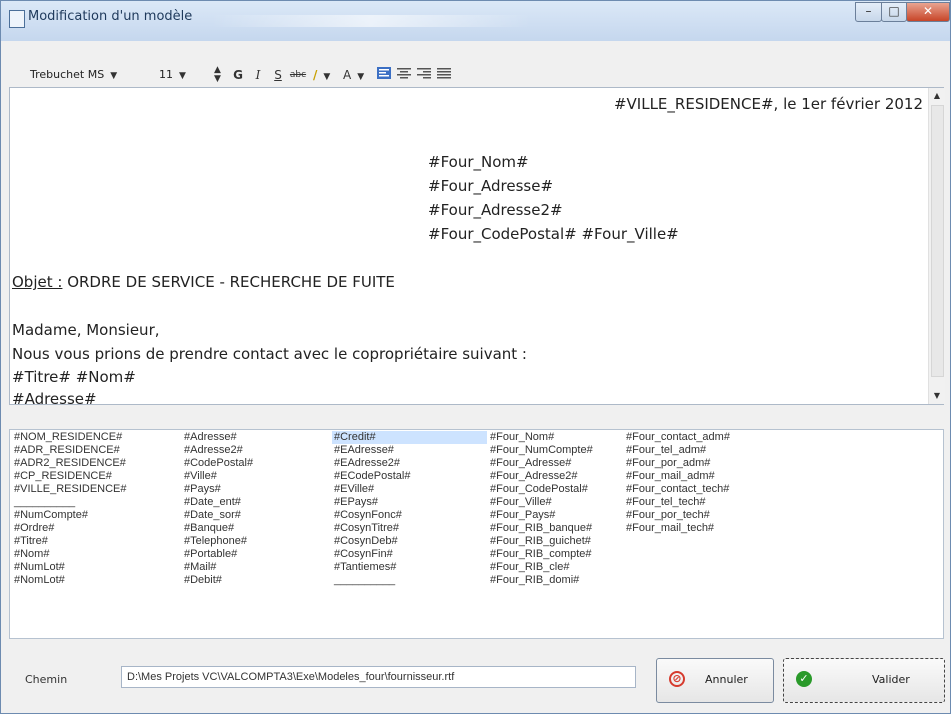  What do you see at coordinates (238, 75) in the screenshot?
I see `bold-button: G` at bounding box center [238, 75].